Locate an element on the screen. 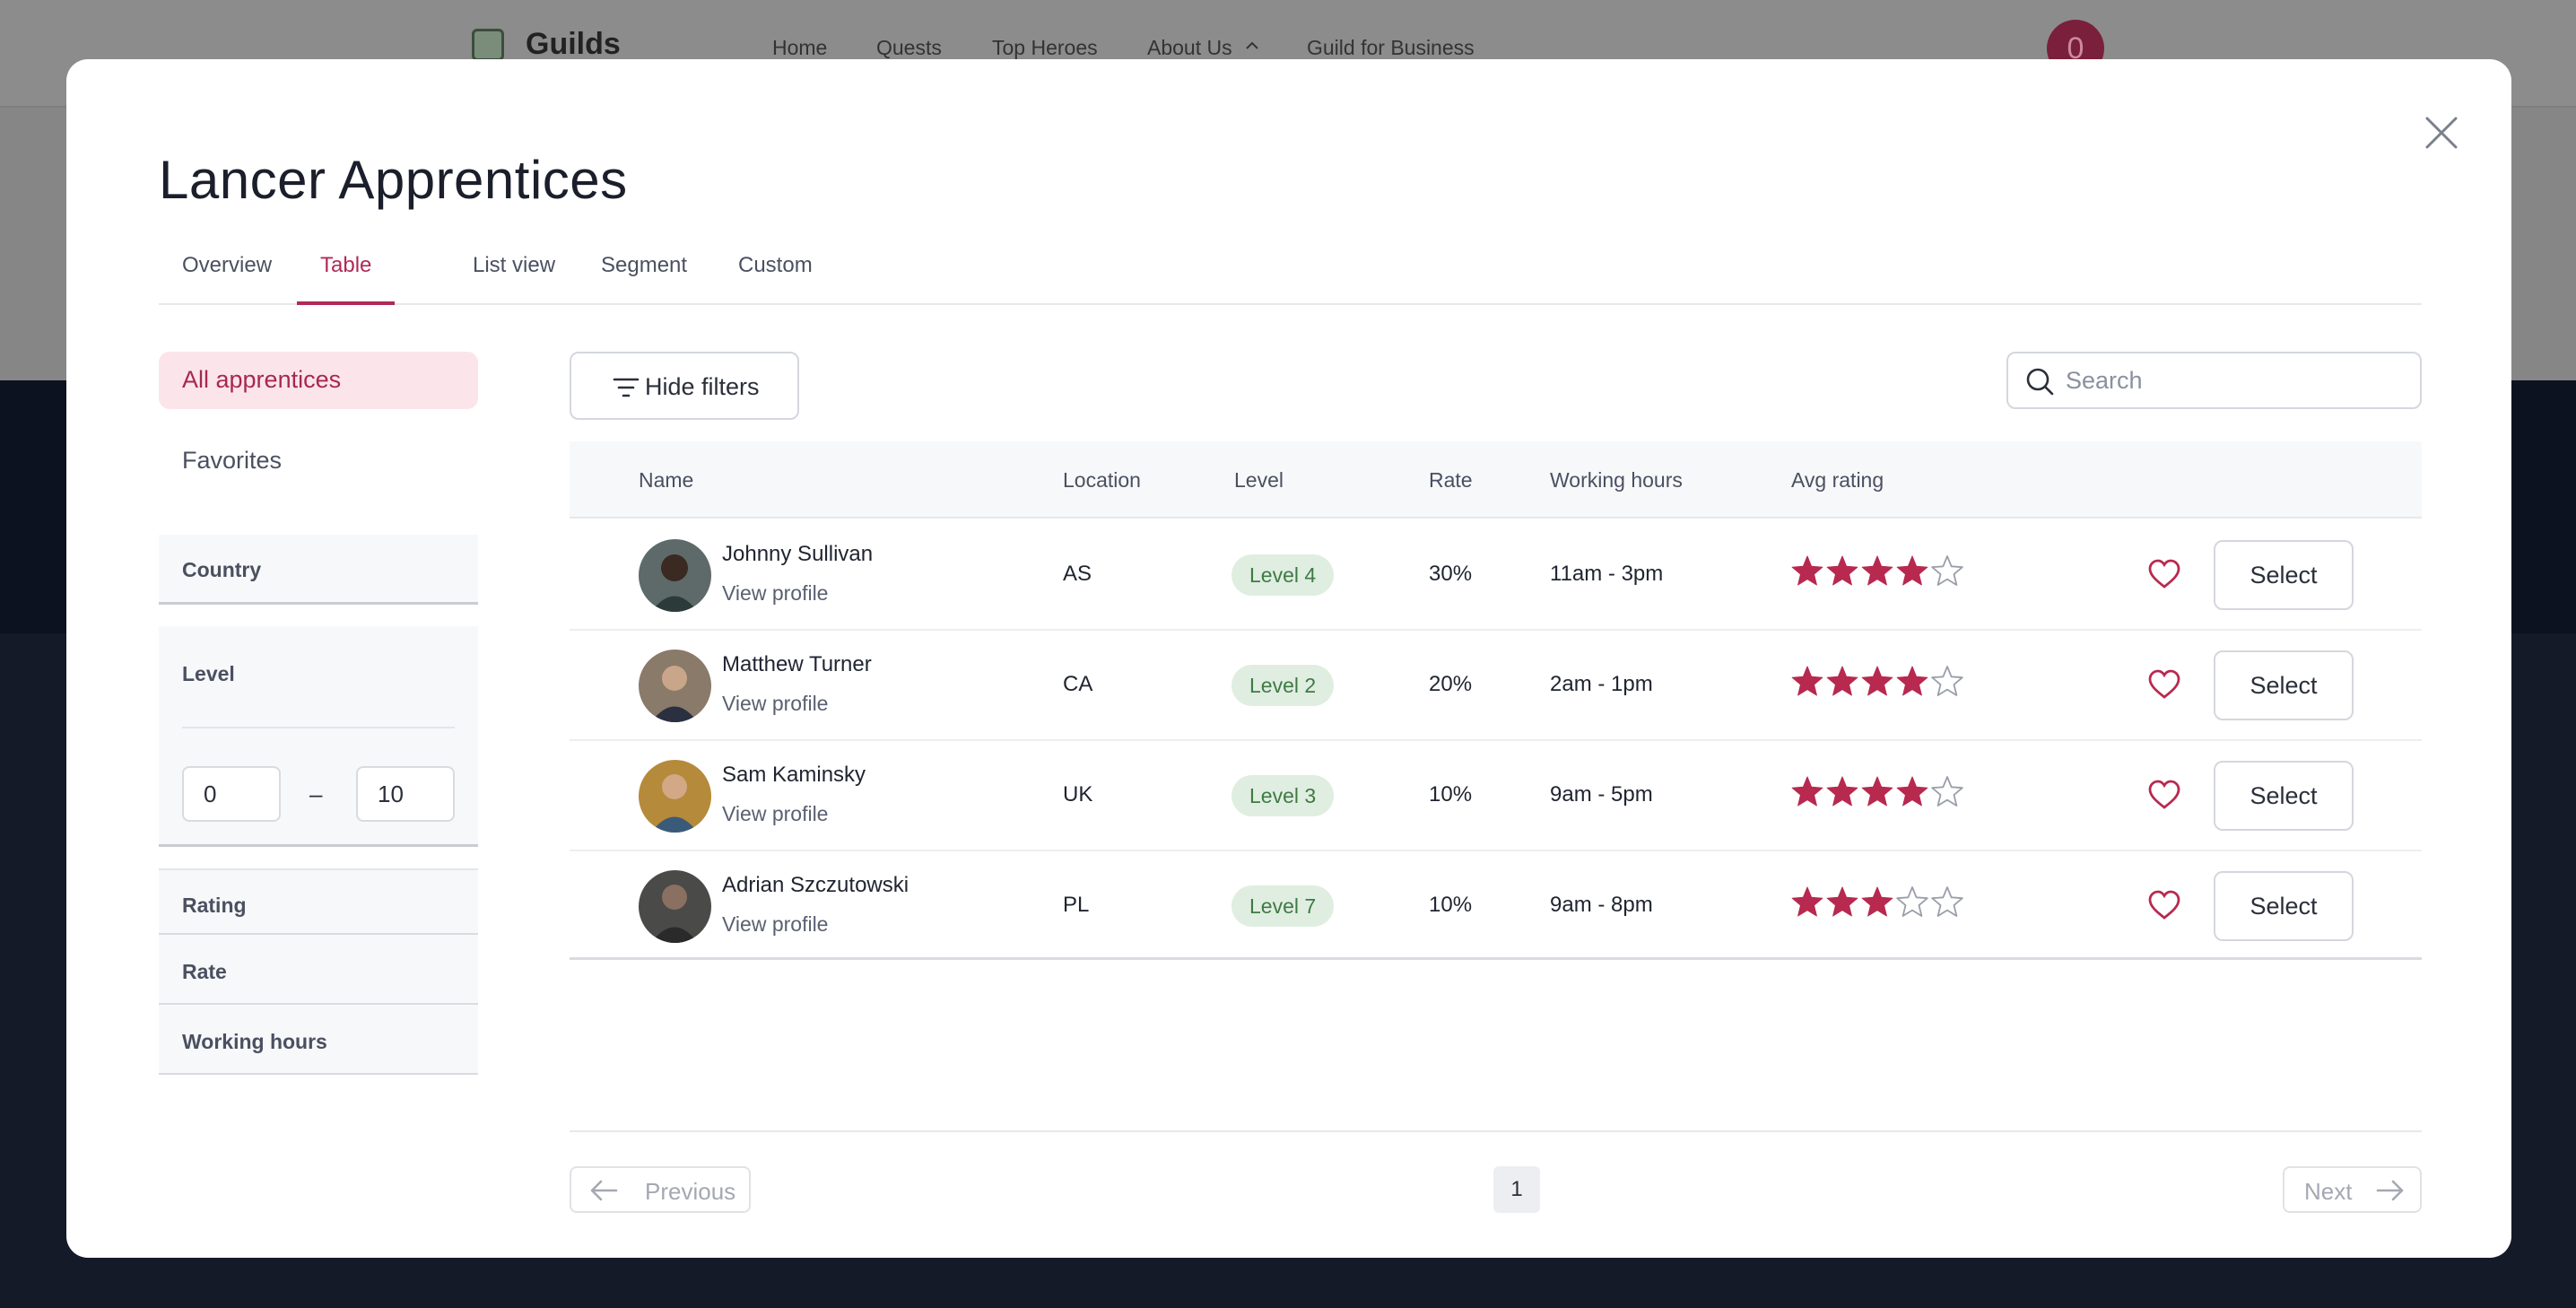 The width and height of the screenshot is (2576, 1308). page-number-1: 1 is located at coordinates (1516, 1190).